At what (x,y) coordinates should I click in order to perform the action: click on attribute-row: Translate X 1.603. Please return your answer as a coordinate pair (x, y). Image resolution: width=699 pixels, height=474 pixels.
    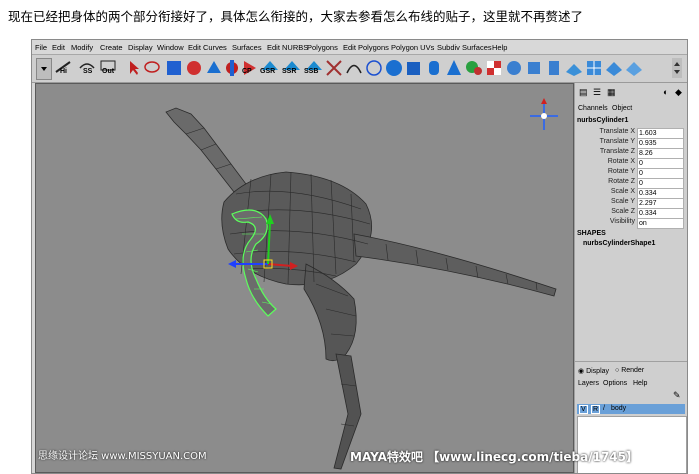
    Looking at the image, I should click on (632, 133).